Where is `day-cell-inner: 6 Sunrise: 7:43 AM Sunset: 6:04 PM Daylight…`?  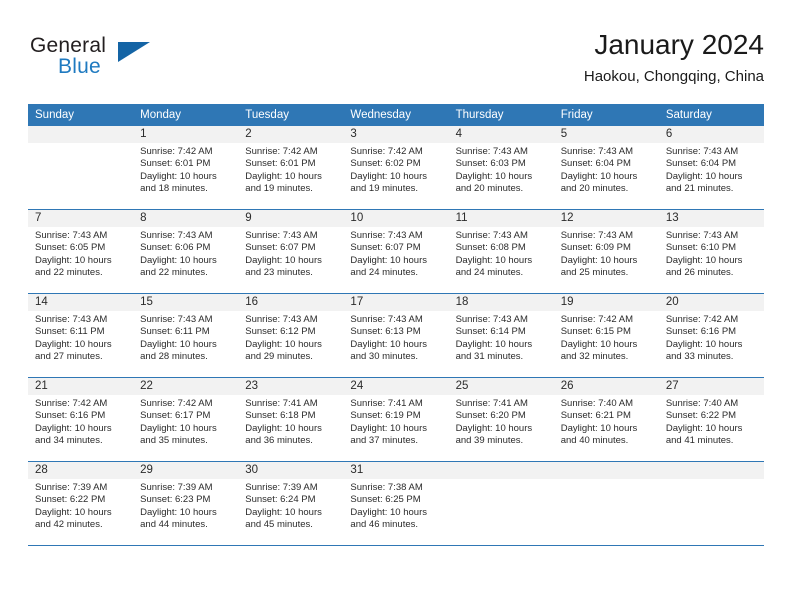
day-cell-inner: 6 Sunrise: 7:43 AM Sunset: 6:04 PM Daylight… is located at coordinates (711, 167).